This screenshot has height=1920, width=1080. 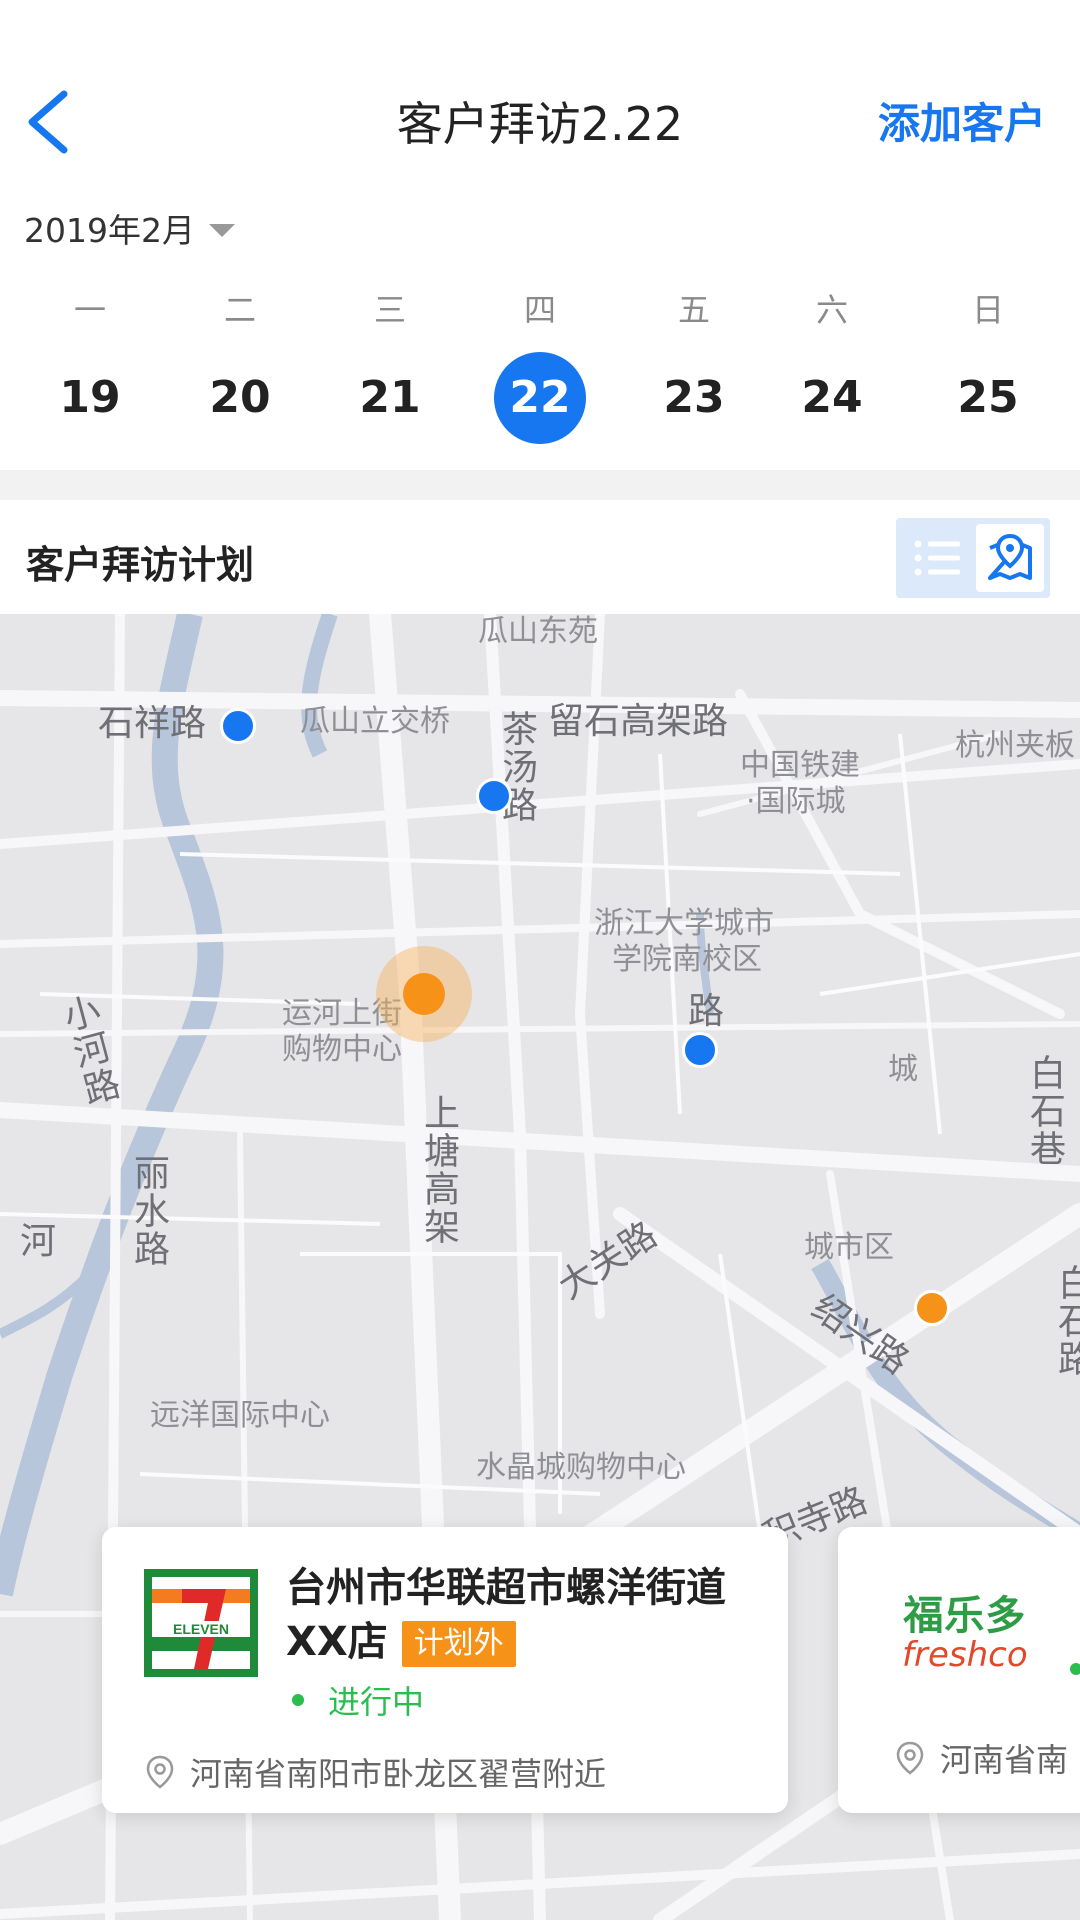 What do you see at coordinates (152, 723) in the screenshot?
I see `map-label: 石祥路` at bounding box center [152, 723].